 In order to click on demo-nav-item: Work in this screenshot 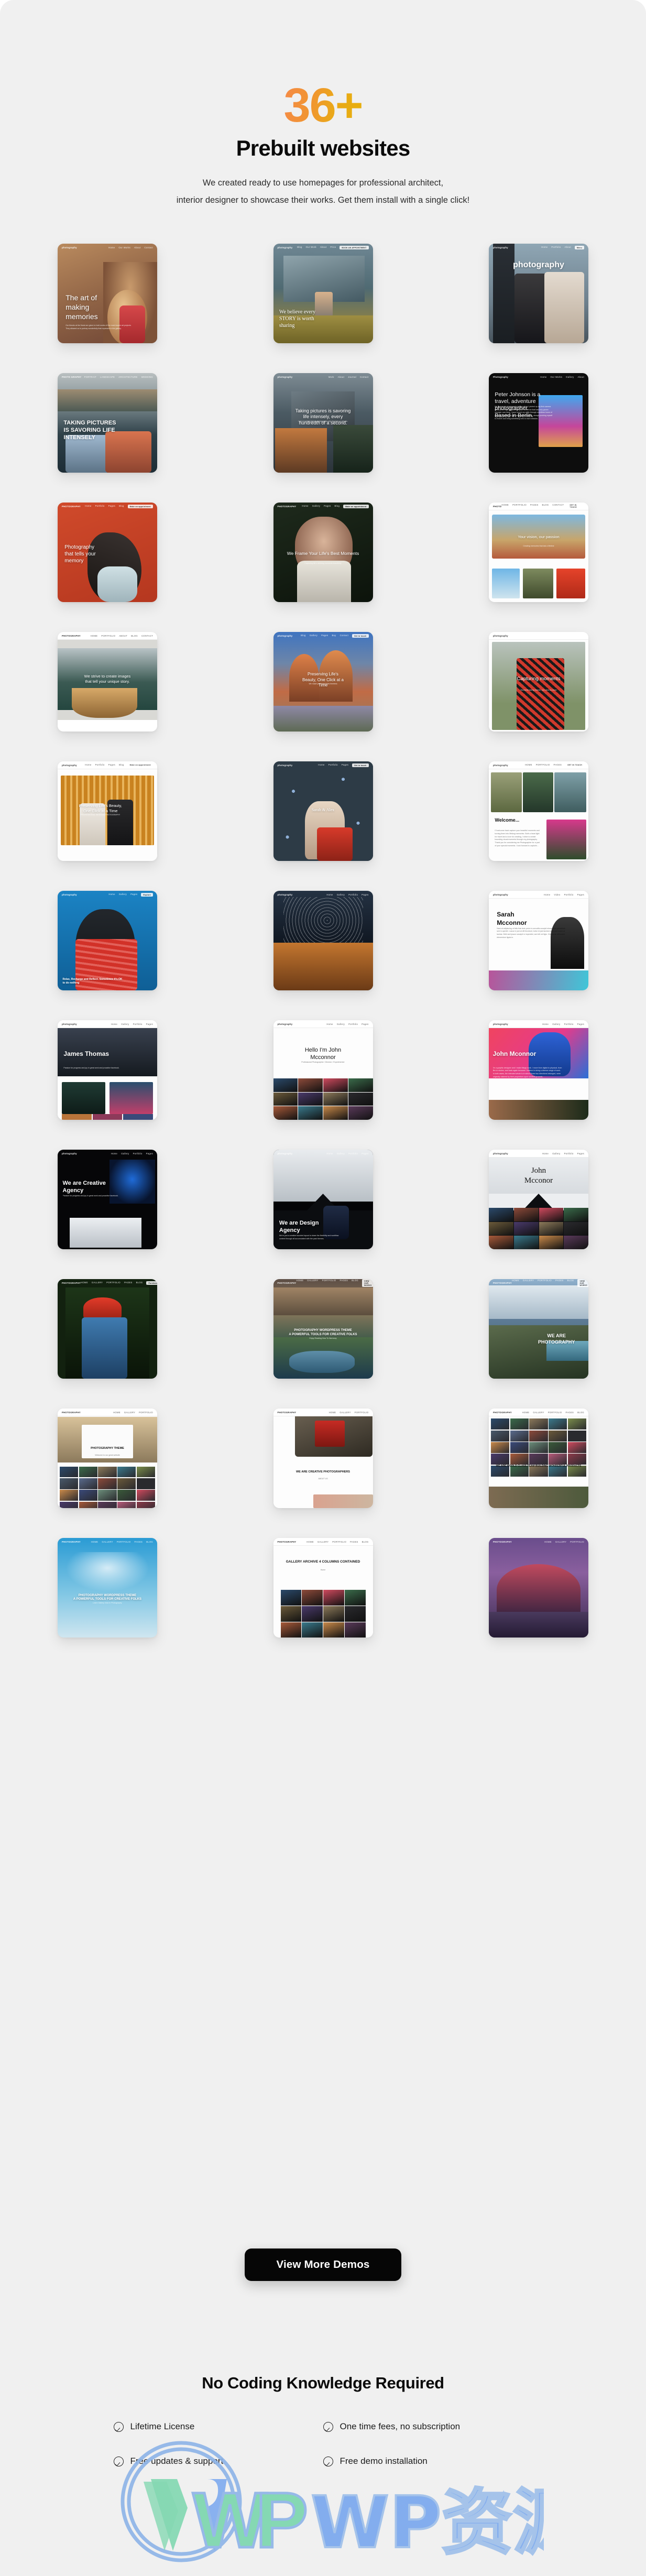, I will do `click(331, 377)`.